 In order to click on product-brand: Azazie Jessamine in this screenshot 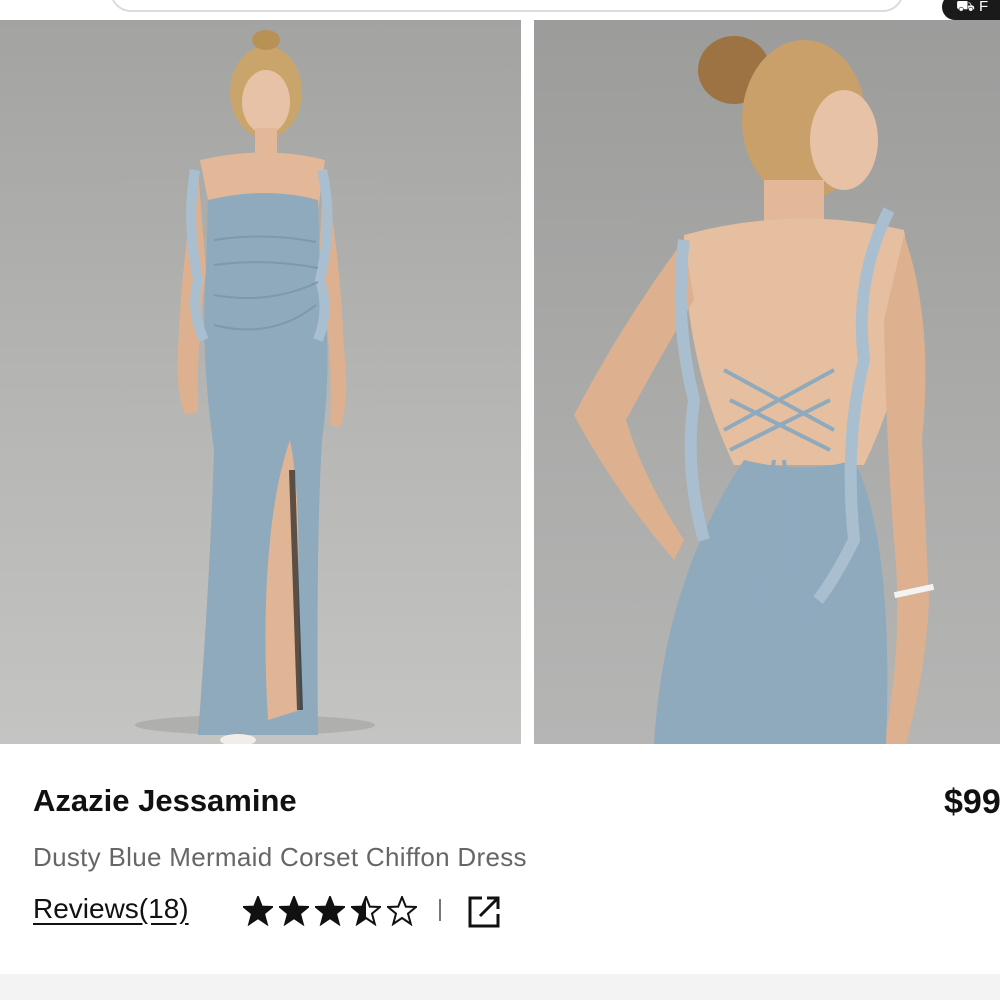, I will do `click(165, 800)`.